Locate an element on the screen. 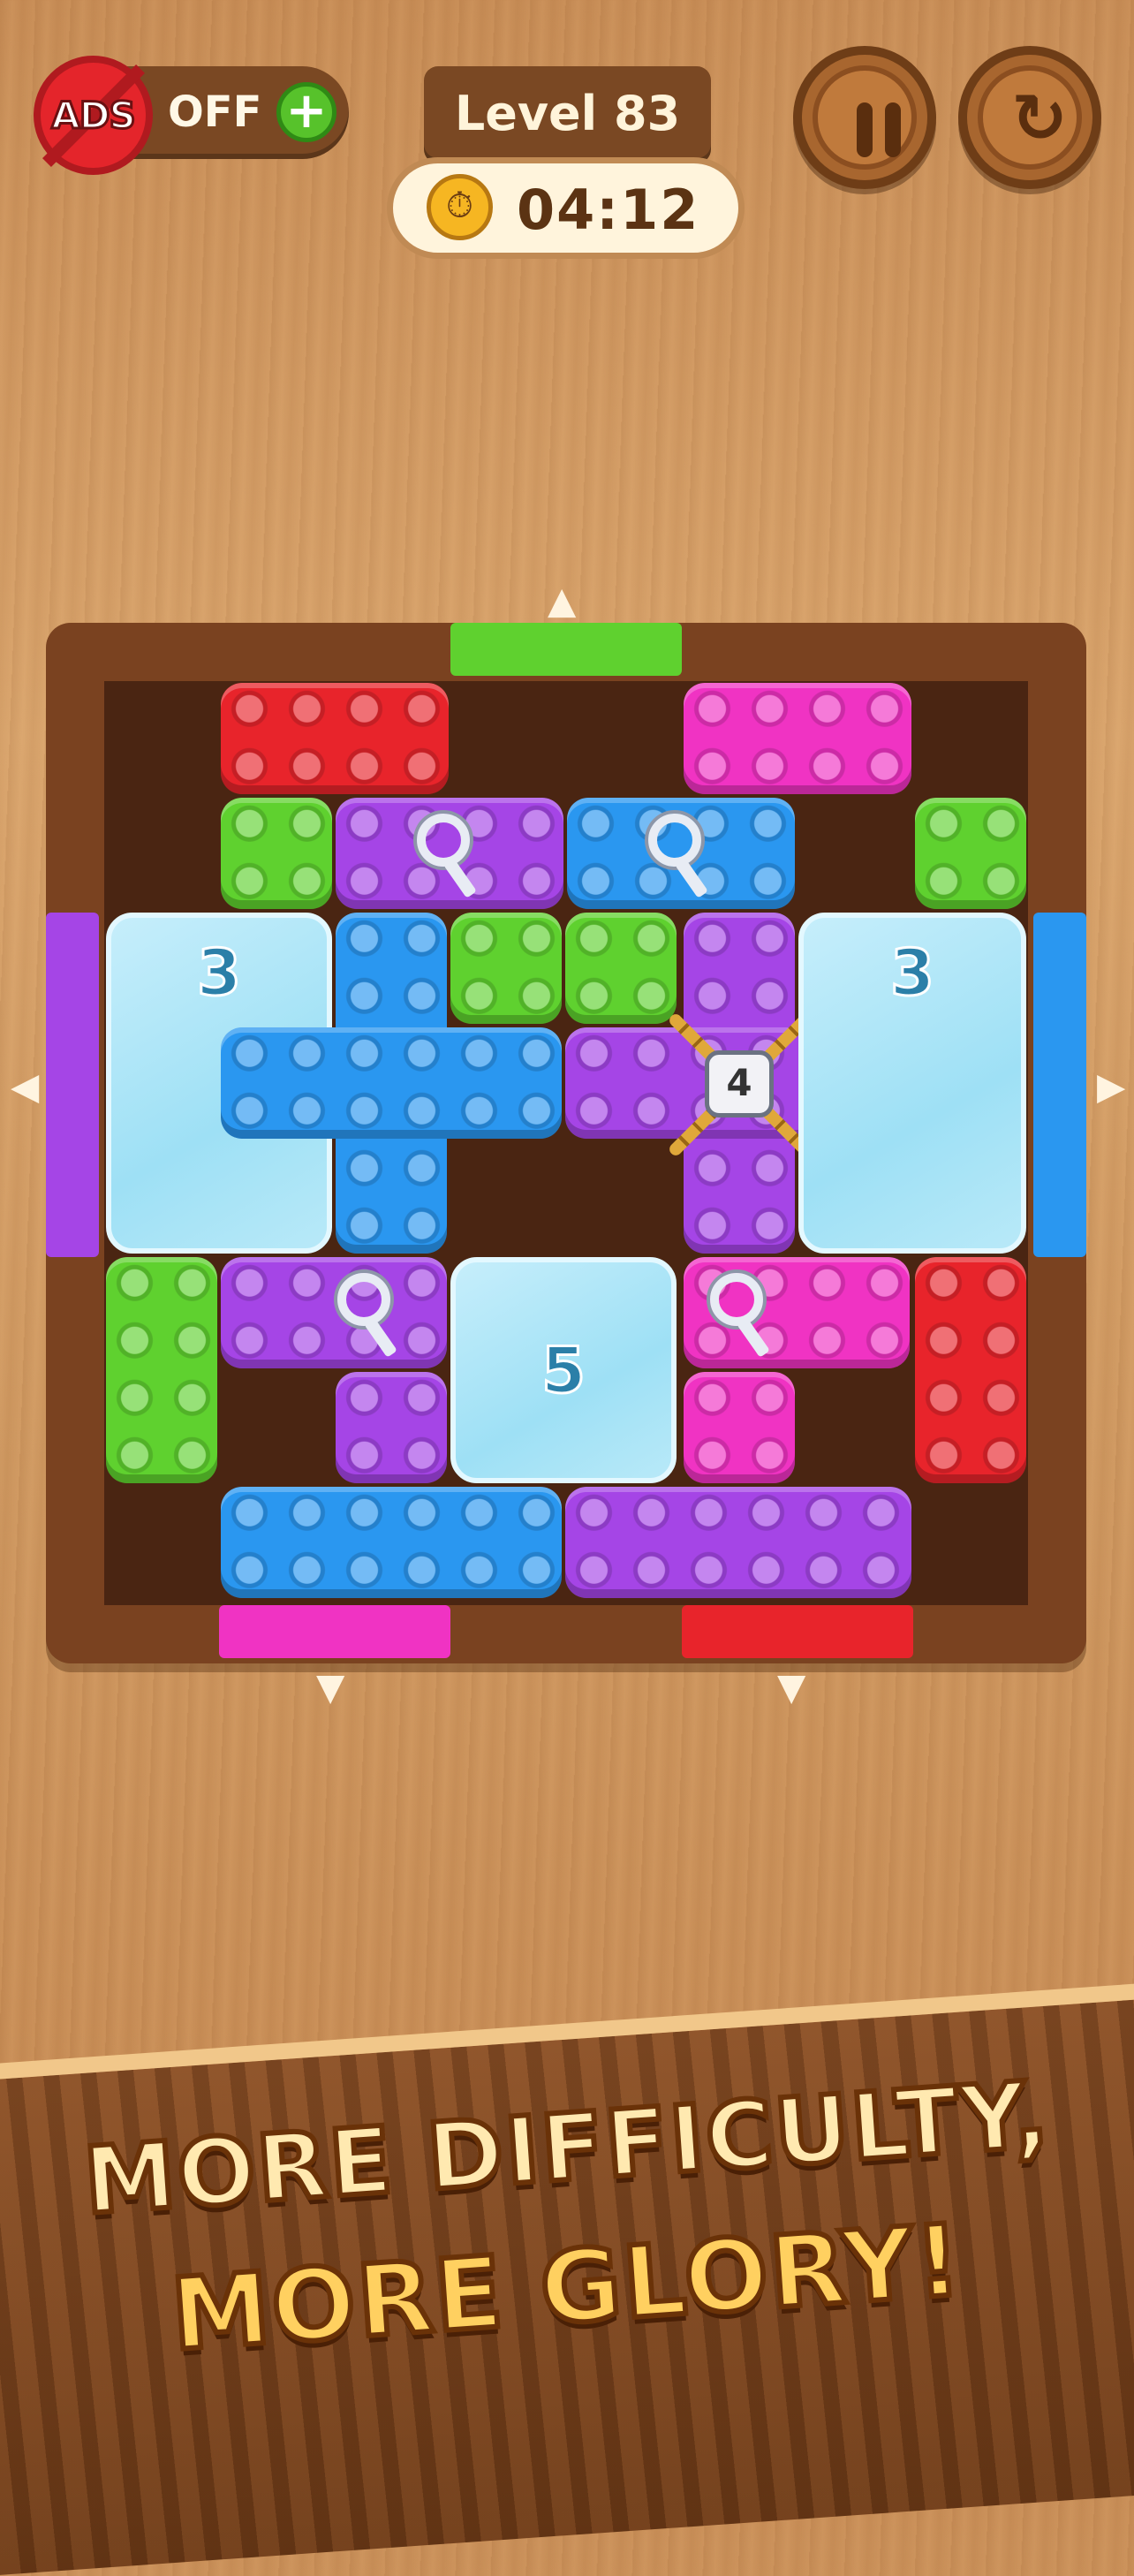 The image size is (1134, 2576). remove-ads-button: ADS OFF + is located at coordinates (192, 116).